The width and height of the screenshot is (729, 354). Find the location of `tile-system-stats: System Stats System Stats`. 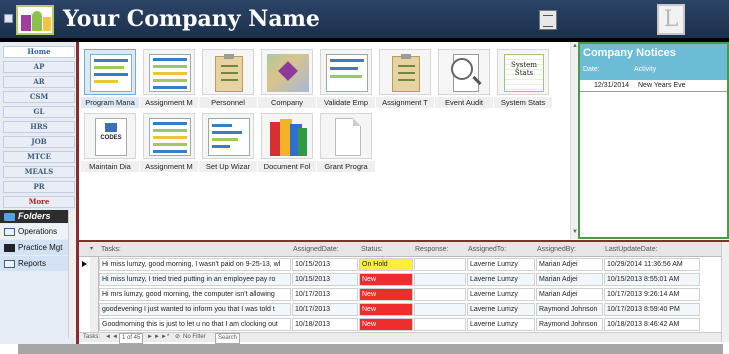

tile-system-stats: System Stats System Stats is located at coordinates (523, 77).